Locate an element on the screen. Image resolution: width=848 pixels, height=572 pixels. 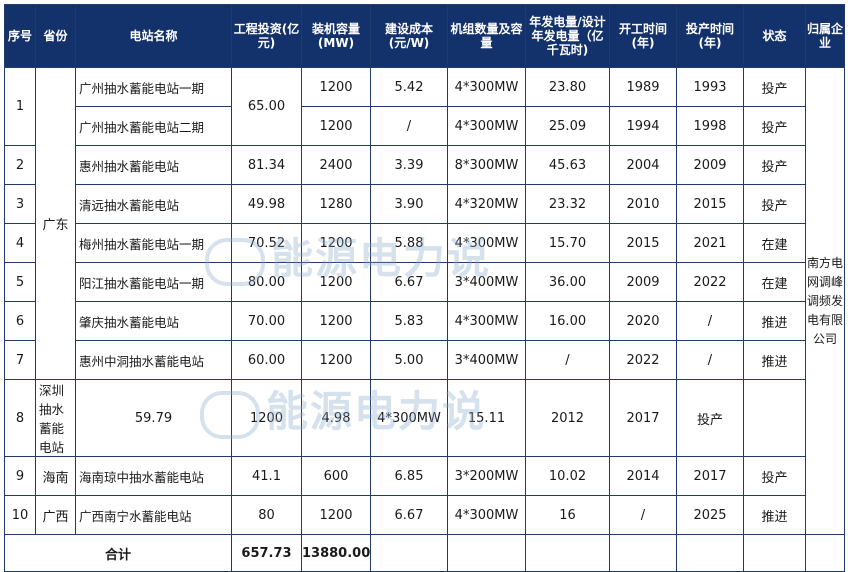
investment-cell: 59.79 is located at coordinates (153, 418).